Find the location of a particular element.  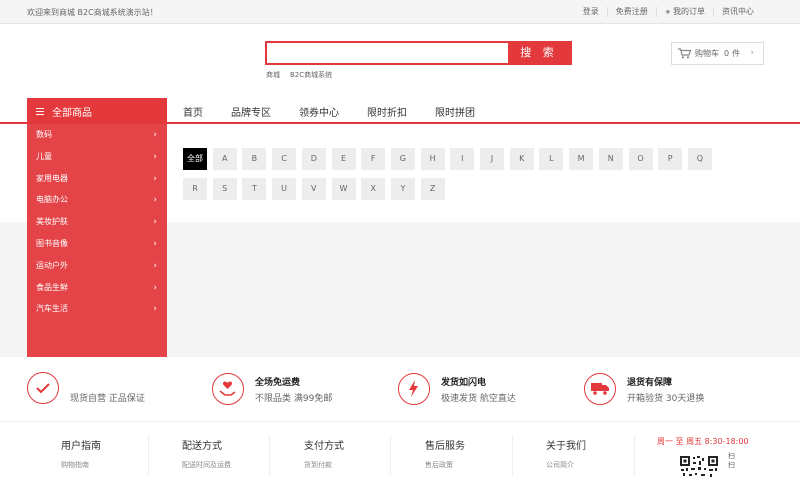

qr-code is located at coordinates (699, 466).